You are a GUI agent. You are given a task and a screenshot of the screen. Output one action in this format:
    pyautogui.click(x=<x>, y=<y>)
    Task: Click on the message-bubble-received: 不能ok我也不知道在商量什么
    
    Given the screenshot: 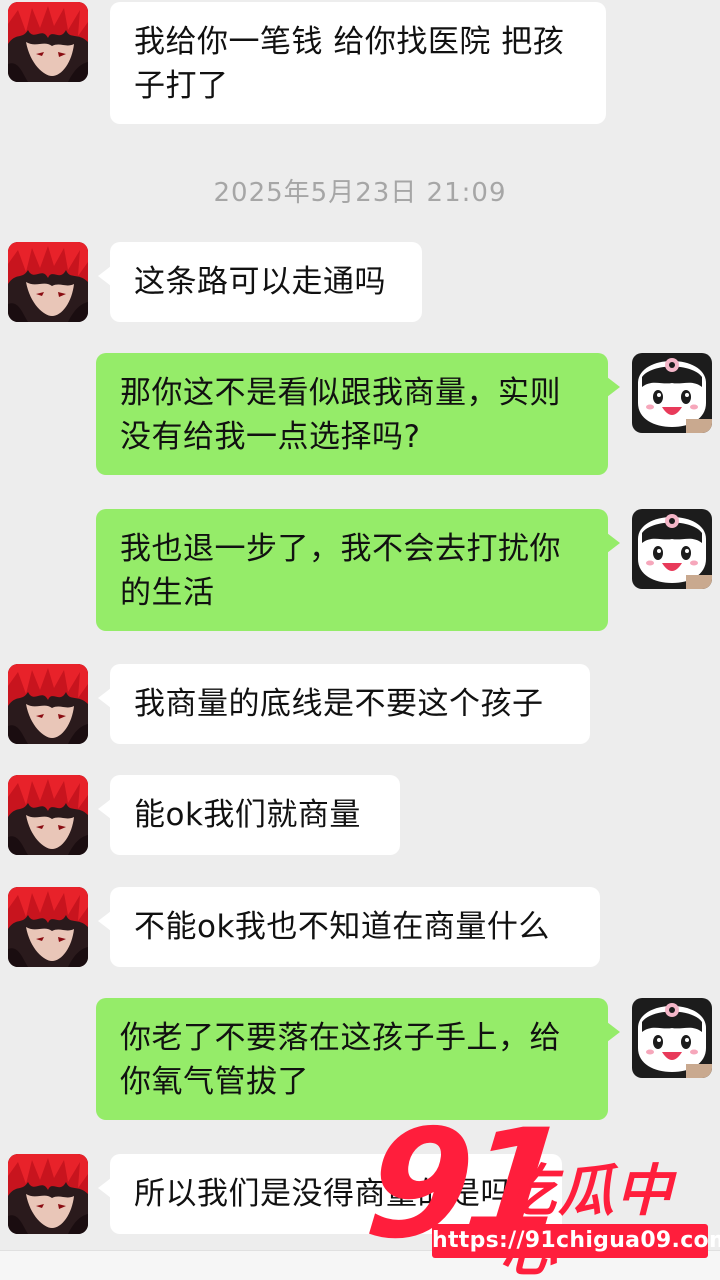 What is the action you would take?
    pyautogui.click(x=349, y=927)
    